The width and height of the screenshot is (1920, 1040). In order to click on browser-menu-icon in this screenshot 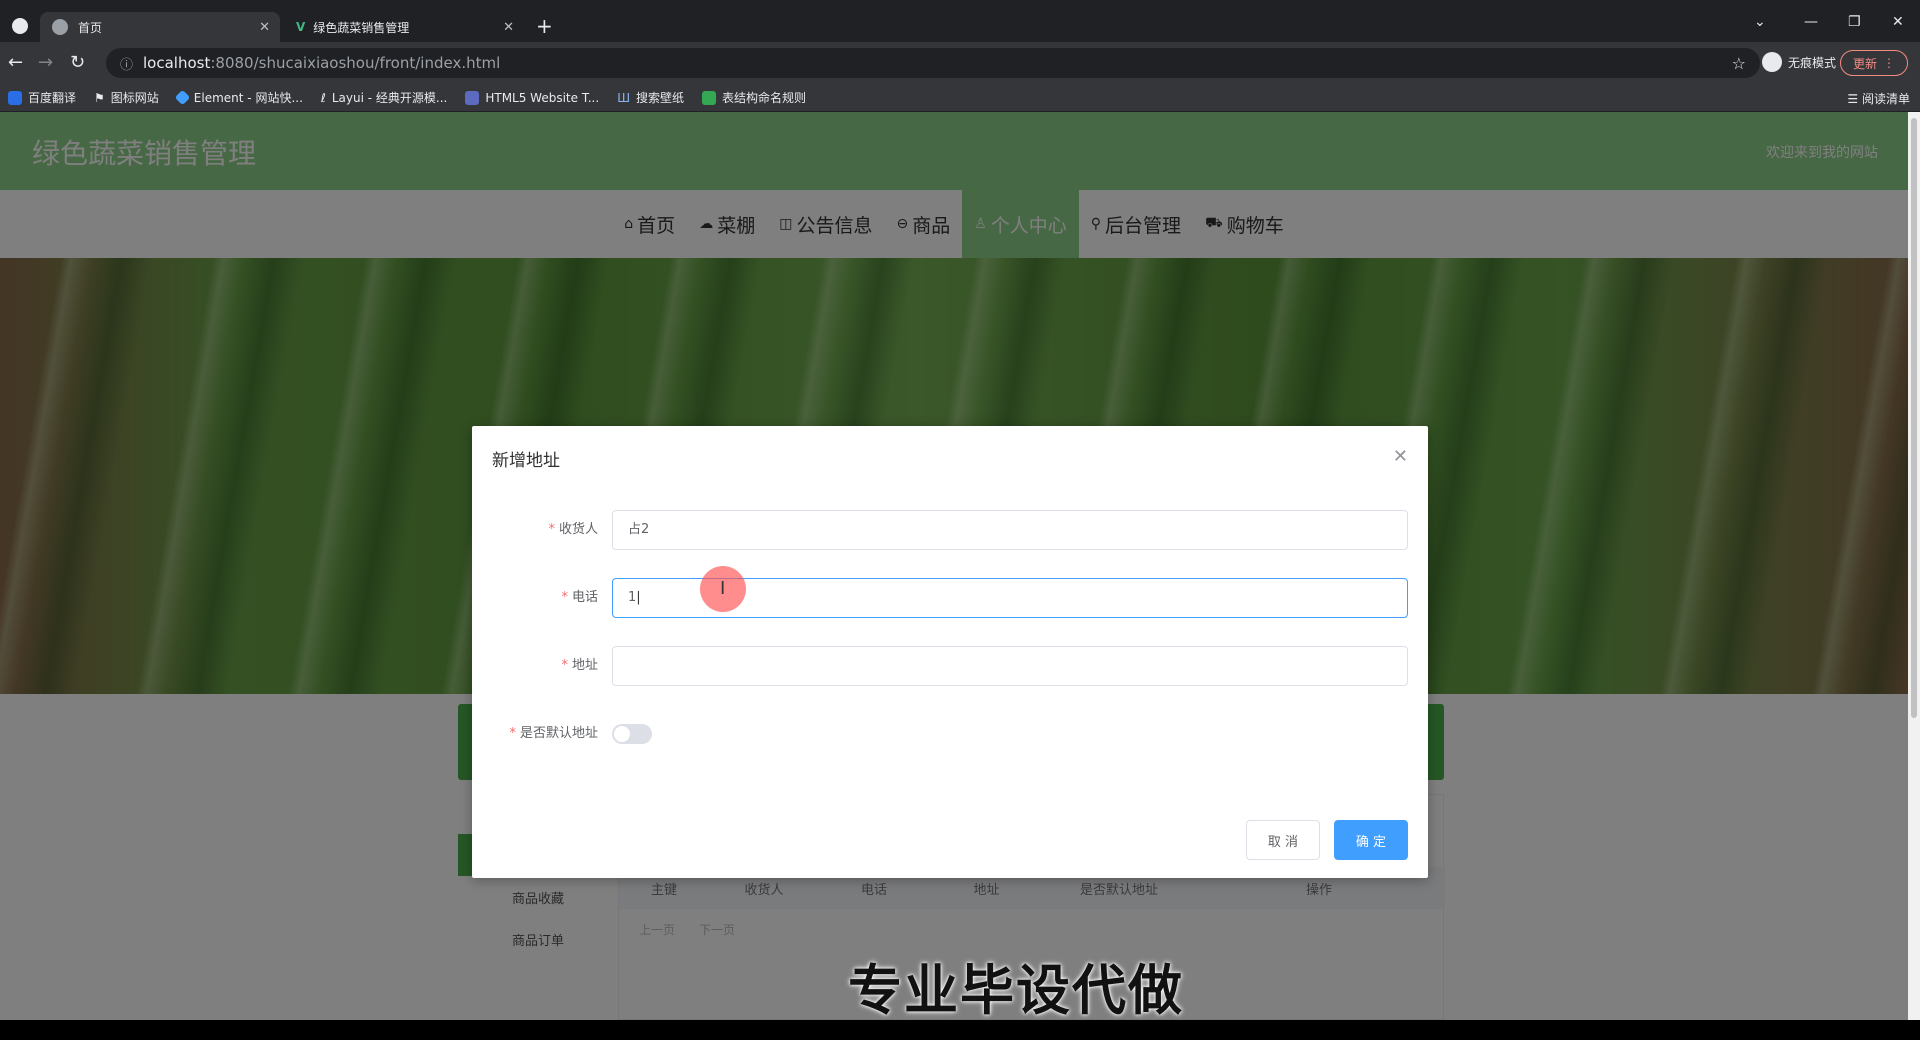, I will do `click(20, 26)`.